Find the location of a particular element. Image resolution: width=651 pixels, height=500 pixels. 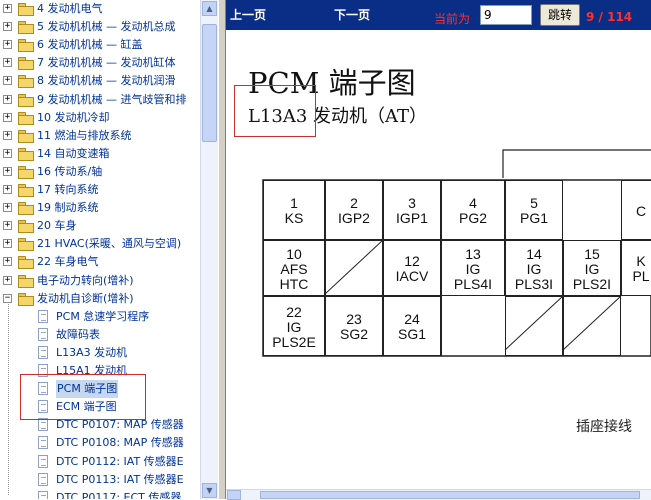

terminal-cell: 14 IG PLS3I is located at coordinates (534, 268).